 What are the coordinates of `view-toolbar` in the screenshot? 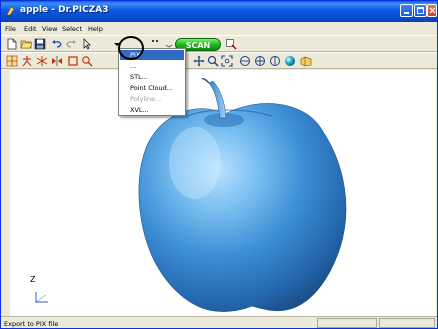 It's located at (219, 60).